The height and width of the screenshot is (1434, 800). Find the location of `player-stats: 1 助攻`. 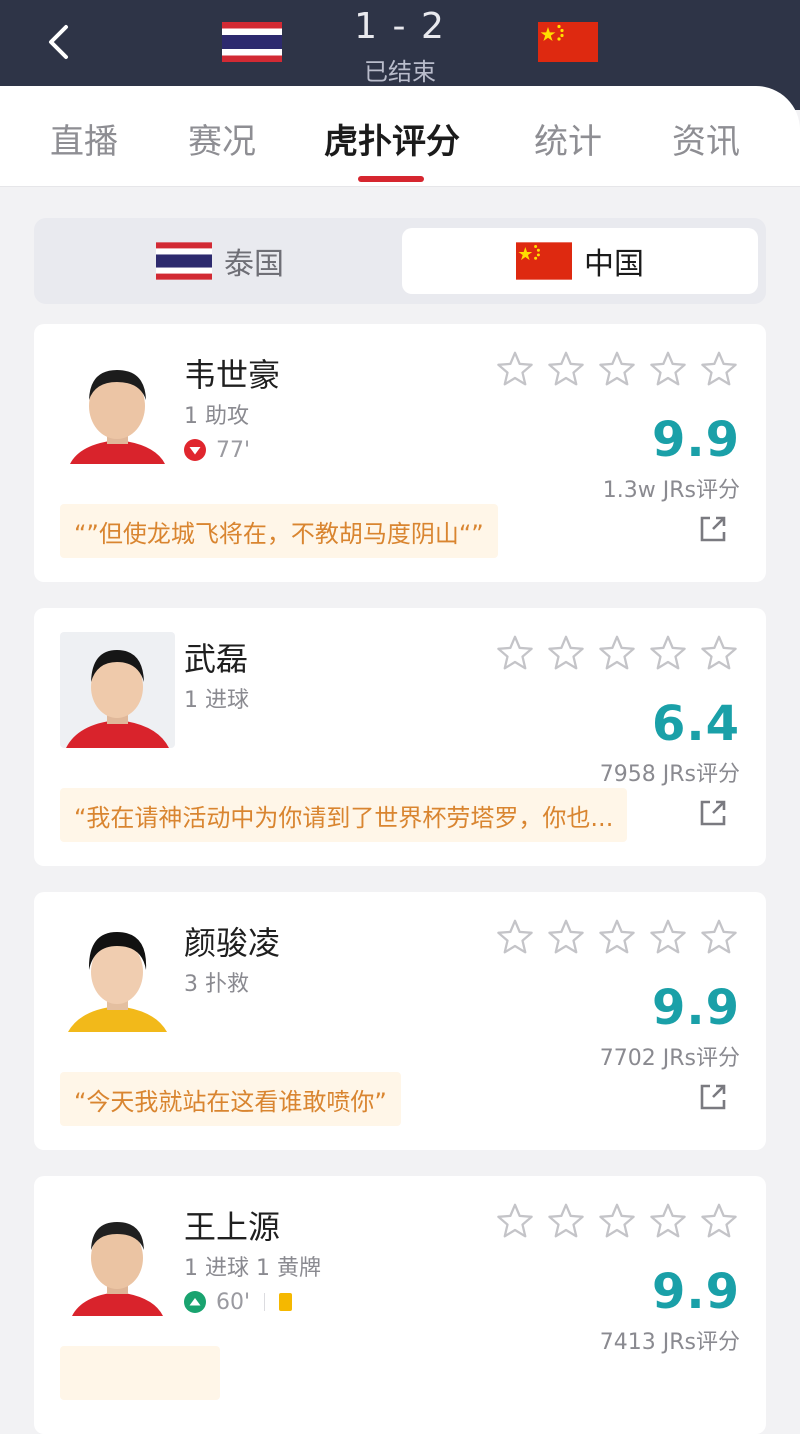

player-stats: 1 助攻 is located at coordinates (216, 416).